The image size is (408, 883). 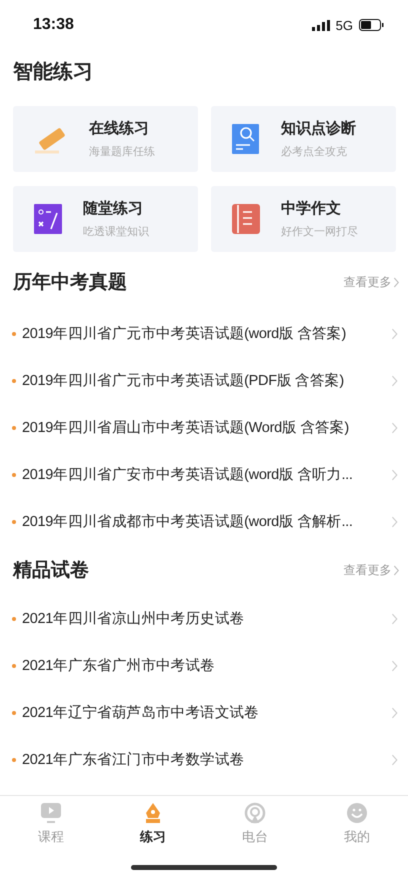 What do you see at coordinates (122, 151) in the screenshot?
I see `card-subtitle: 海量题库任练` at bounding box center [122, 151].